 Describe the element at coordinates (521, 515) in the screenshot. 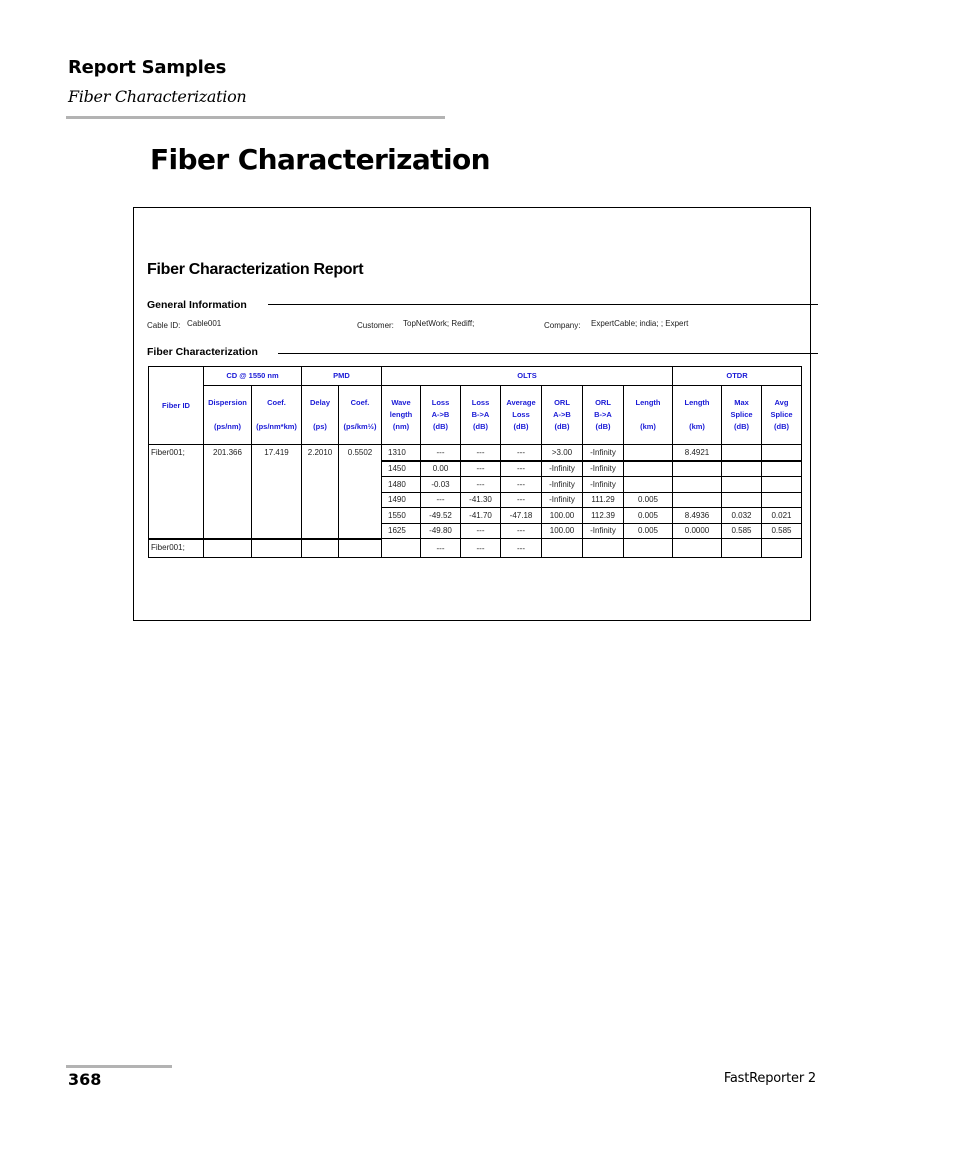

I see `avg-loss-cell: -47.18` at that location.